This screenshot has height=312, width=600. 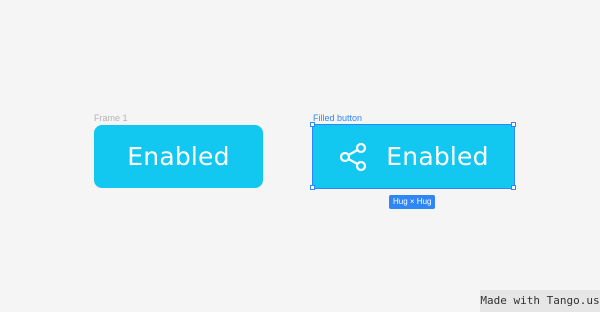 I want to click on resize-handle-top-left, so click(x=312, y=124).